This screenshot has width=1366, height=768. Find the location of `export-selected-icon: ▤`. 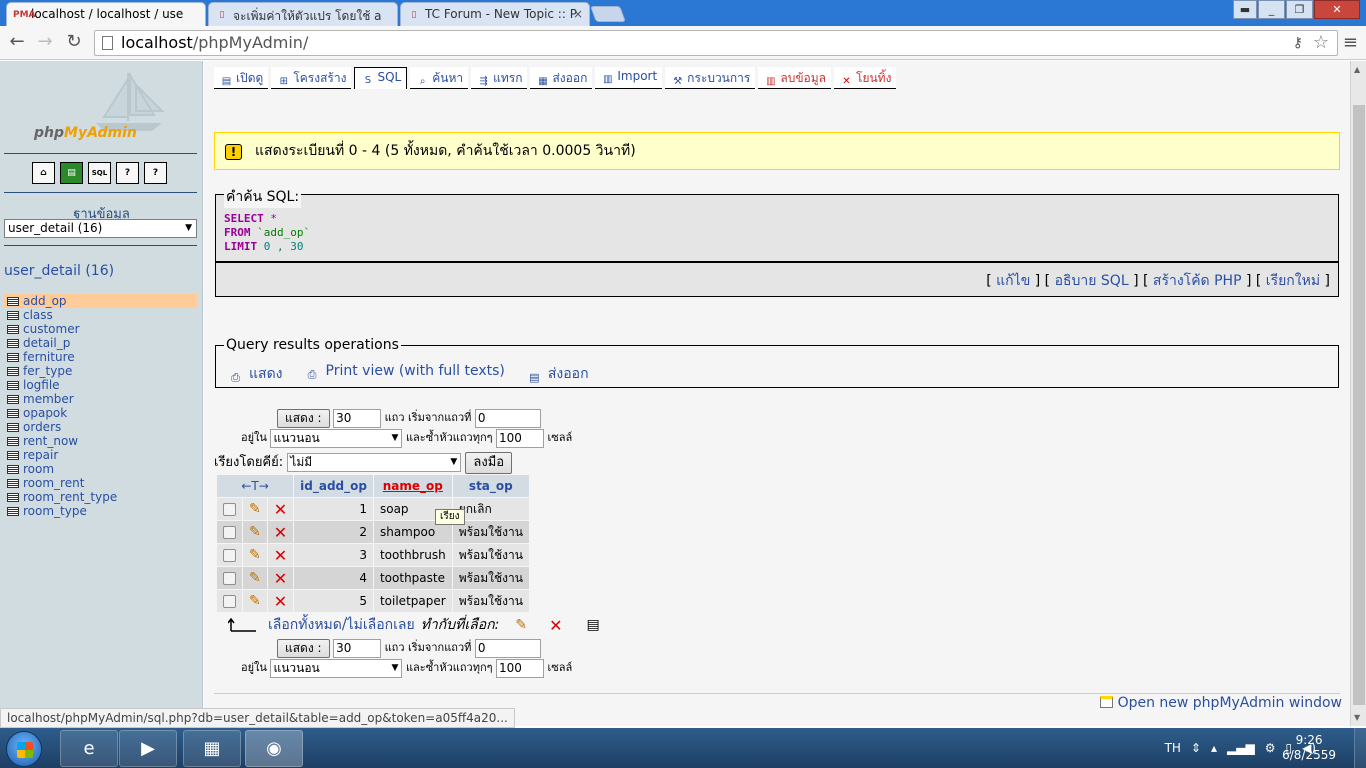

export-selected-icon: ▤ is located at coordinates (592, 625).